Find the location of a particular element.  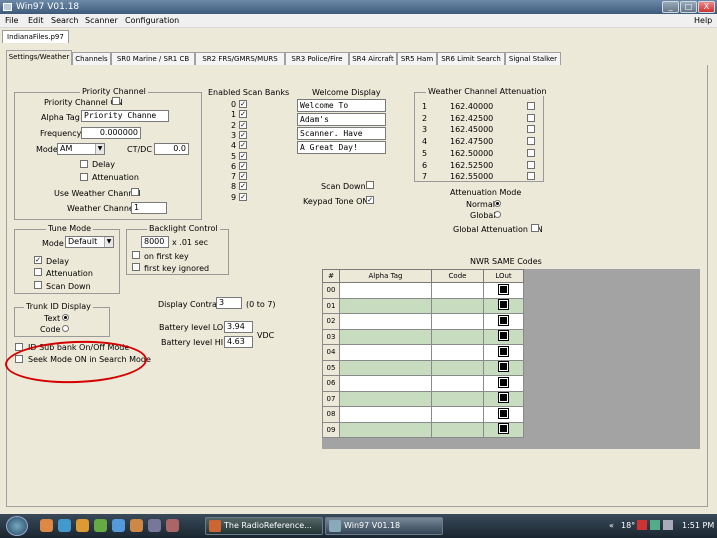

alpha-tag-input: Priority Channe is located at coordinates (125, 116).